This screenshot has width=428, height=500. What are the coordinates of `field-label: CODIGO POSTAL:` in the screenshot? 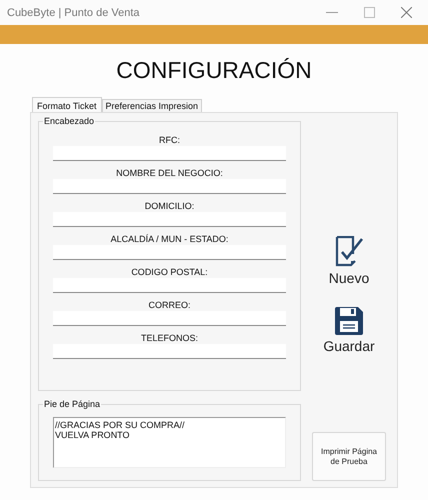 It's located at (169, 272).